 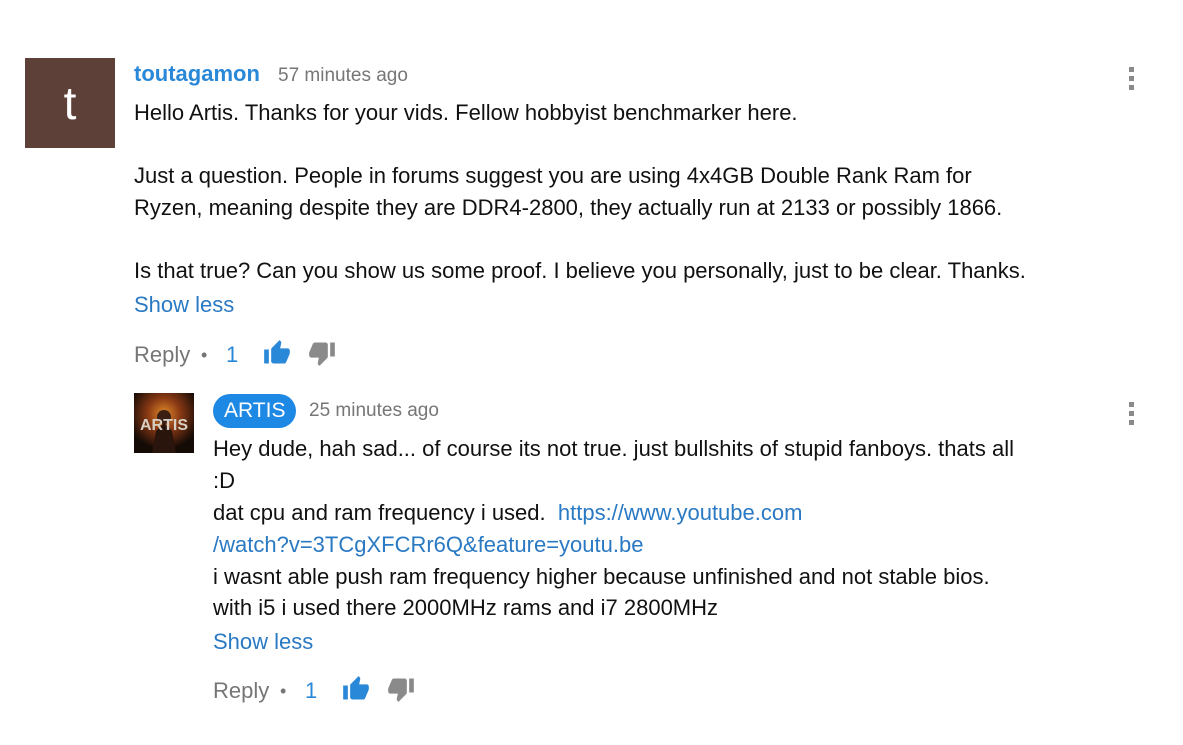 What do you see at coordinates (197, 74) in the screenshot?
I see `comment-author: toutagamon` at bounding box center [197, 74].